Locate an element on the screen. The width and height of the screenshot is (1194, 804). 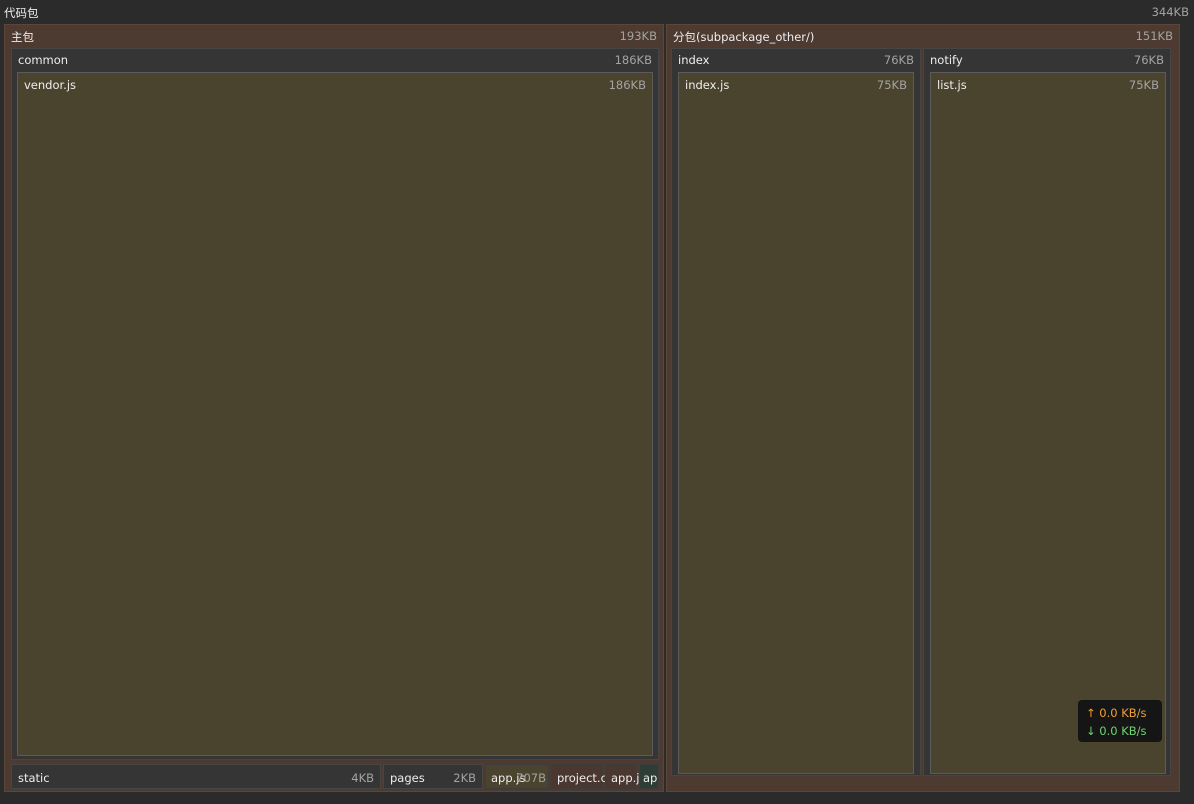
sub-package-label: 分包(subpackage_other/) is located at coordinates (744, 37).